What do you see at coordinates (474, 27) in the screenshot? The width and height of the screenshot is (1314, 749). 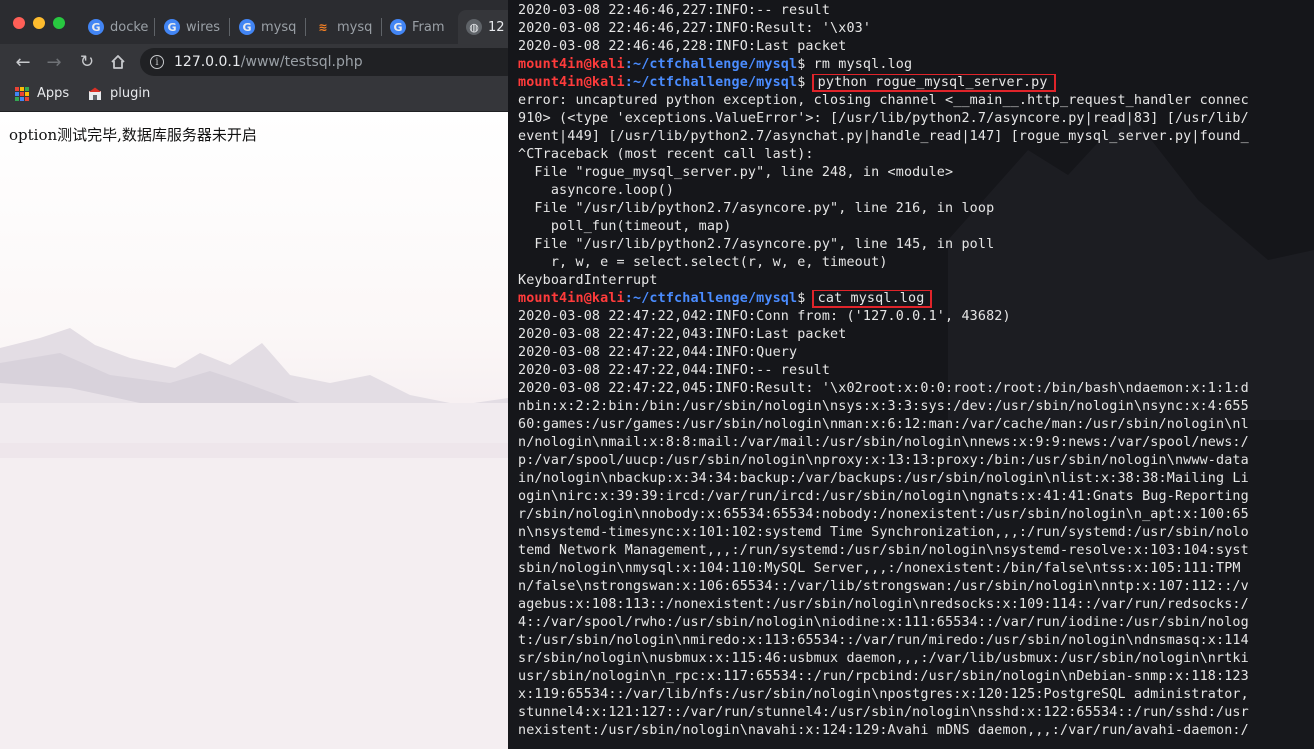 I see `globe-icon: ◍` at bounding box center [474, 27].